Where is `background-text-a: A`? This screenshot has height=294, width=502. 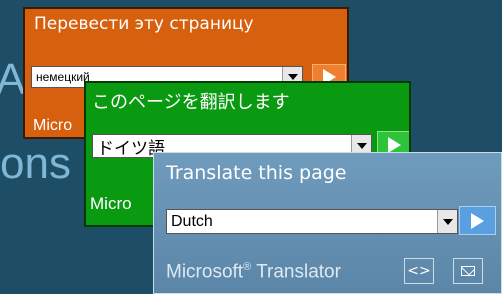
background-text-a: A is located at coordinates (13, 79).